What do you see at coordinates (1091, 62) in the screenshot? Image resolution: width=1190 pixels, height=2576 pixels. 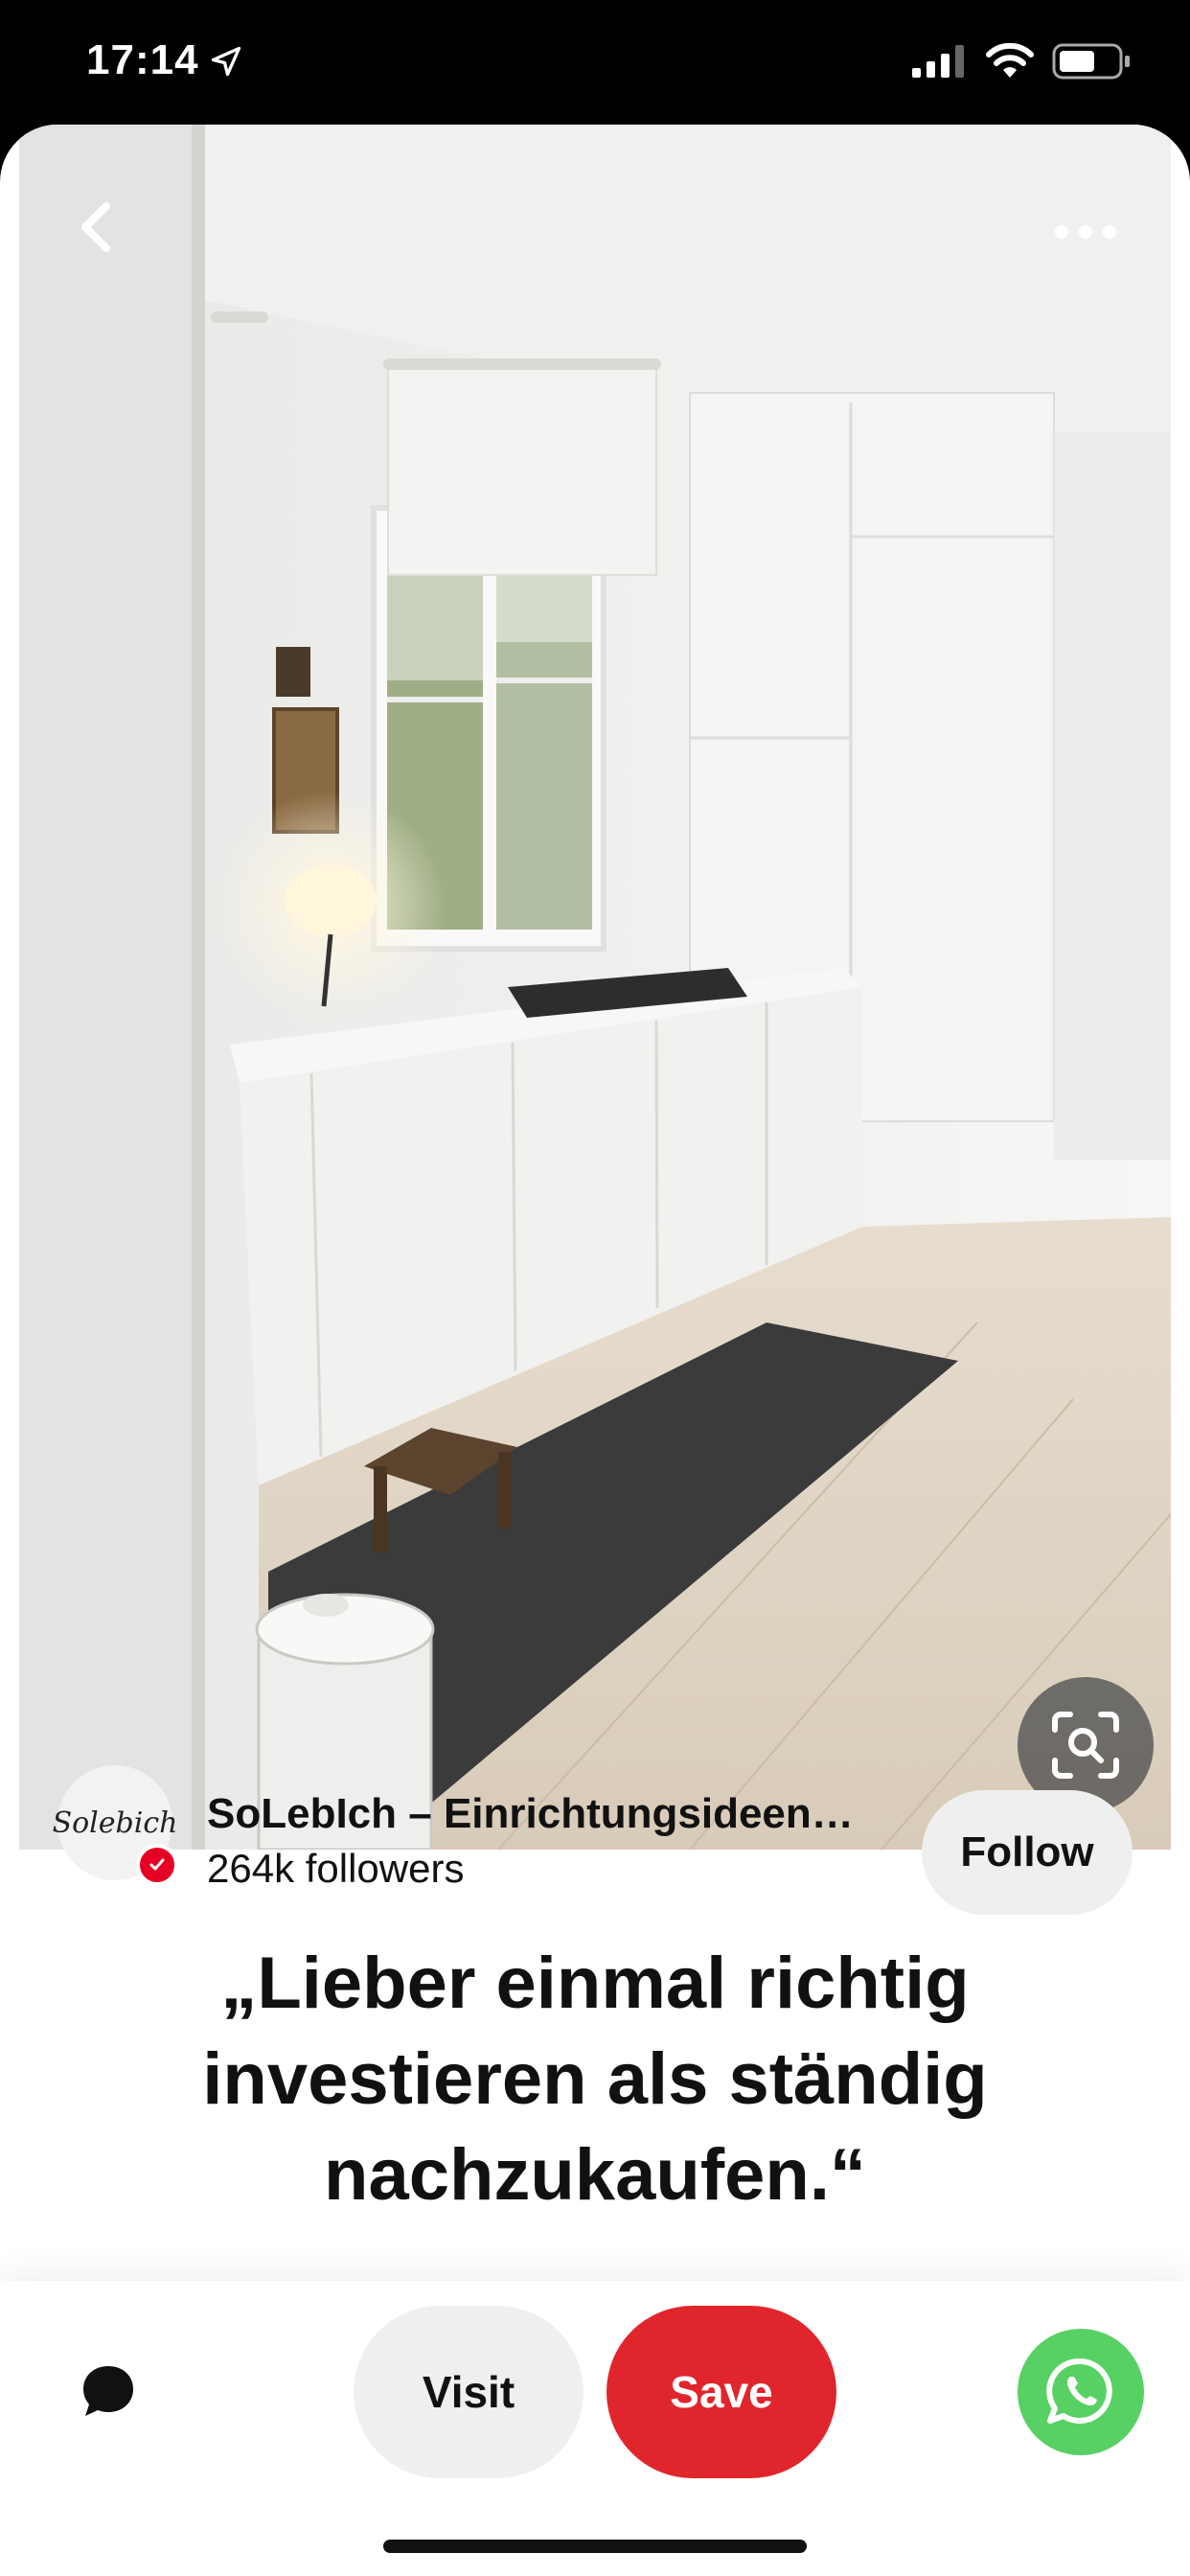 I see `battery-icon` at bounding box center [1091, 62].